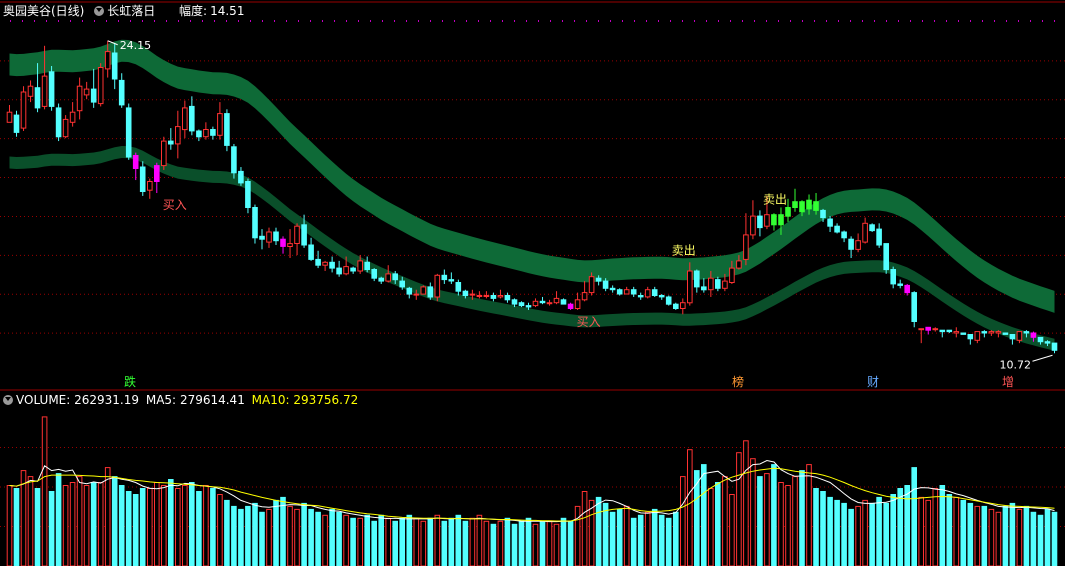  Describe the element at coordinates (1008, 382) in the screenshot. I see `event-marker-increase: 增` at that location.